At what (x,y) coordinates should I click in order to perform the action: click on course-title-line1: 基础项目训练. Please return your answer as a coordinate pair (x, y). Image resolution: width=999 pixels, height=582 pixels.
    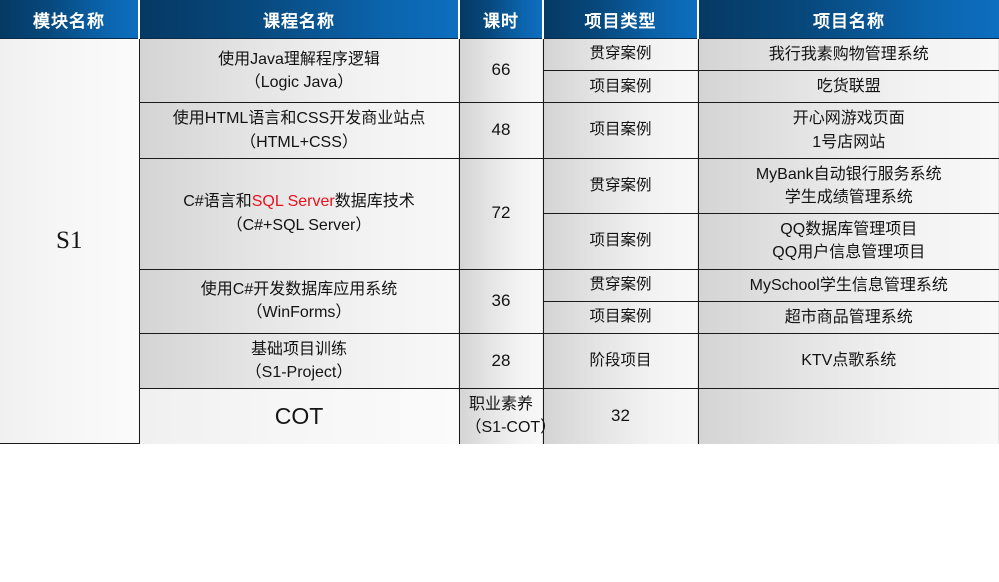
    Looking at the image, I should click on (299, 349).